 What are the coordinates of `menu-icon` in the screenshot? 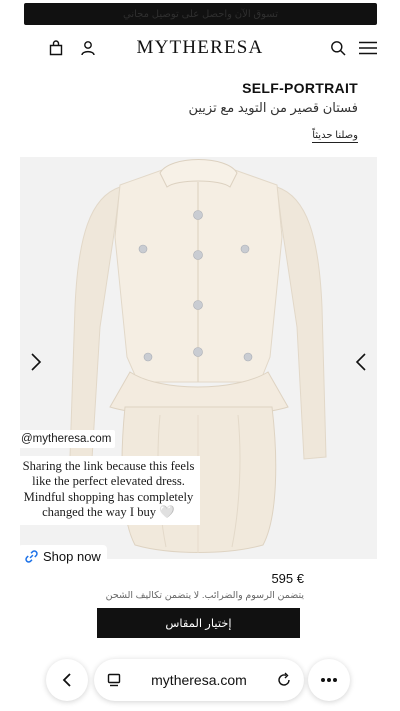 It's located at (368, 48).